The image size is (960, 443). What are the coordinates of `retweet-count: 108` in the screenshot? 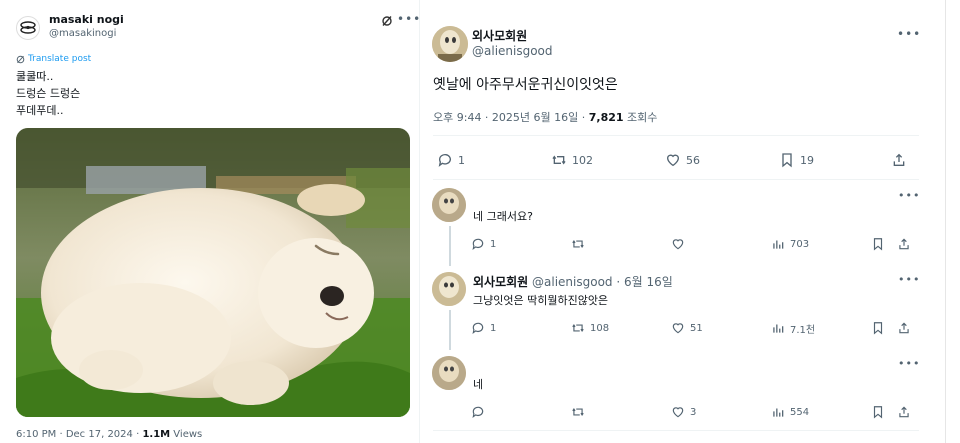 It's located at (600, 328).